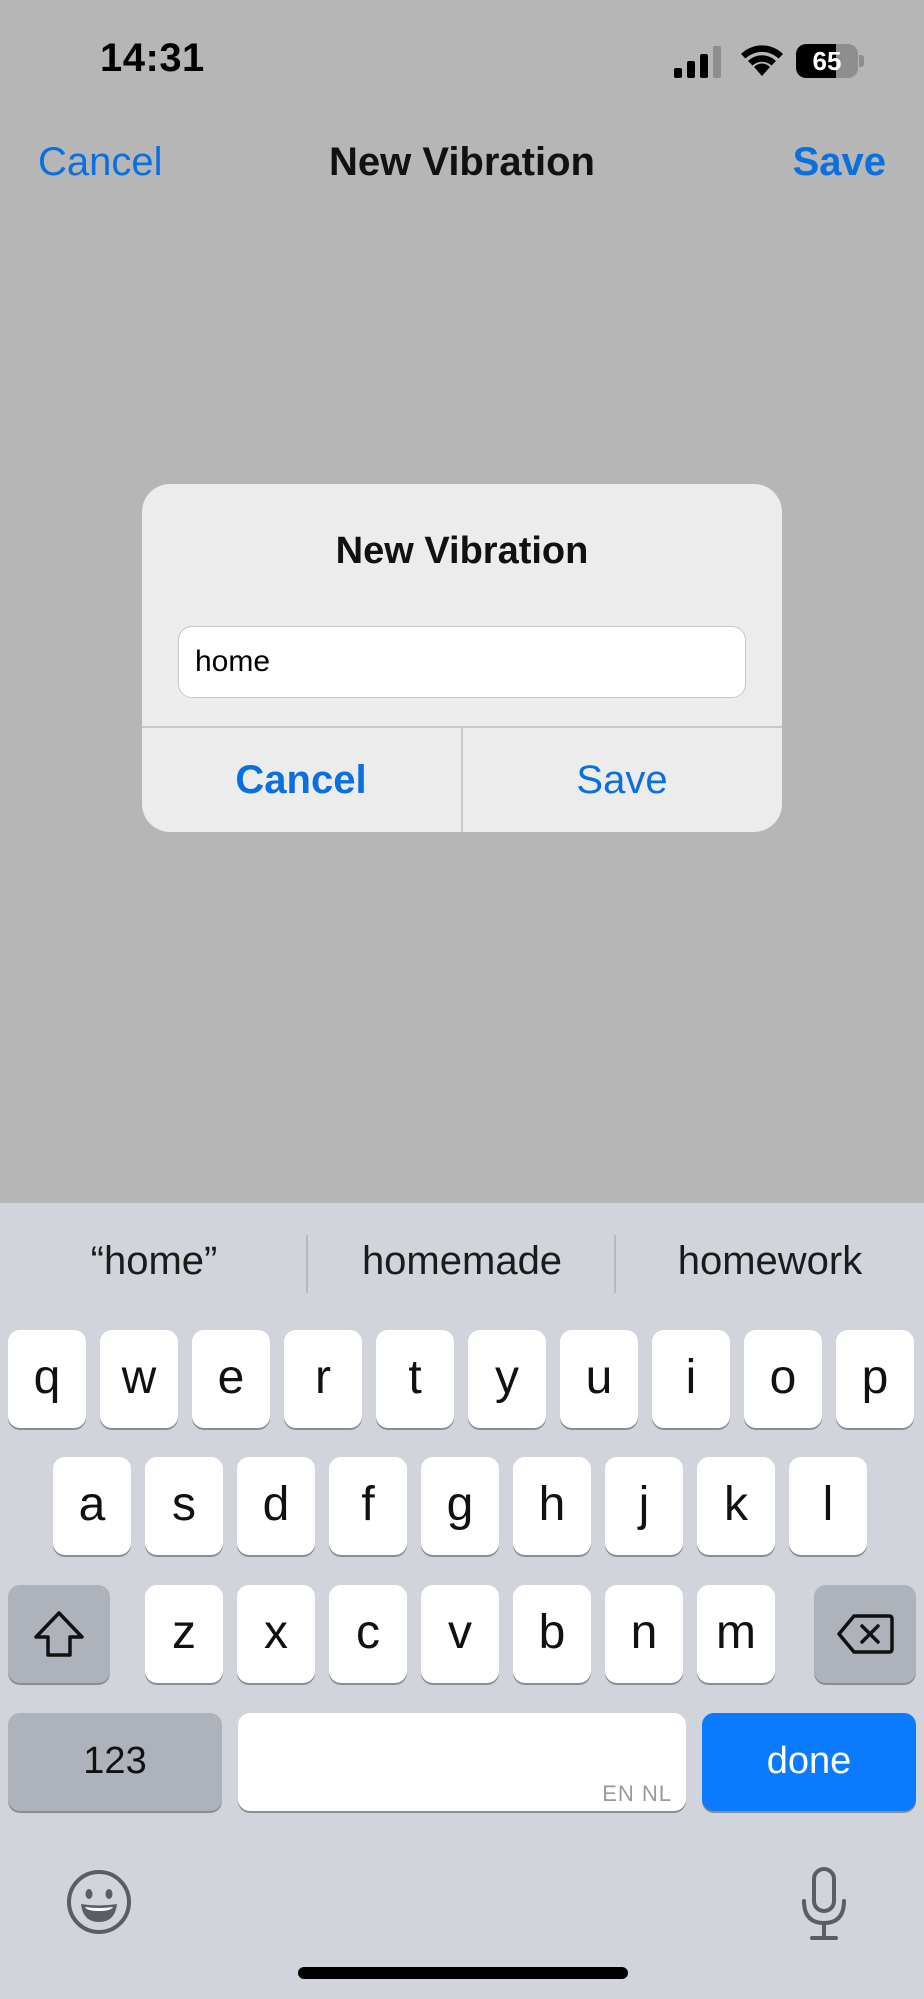 The width and height of the screenshot is (924, 1999). I want to click on status-time: 14:31, so click(152, 58).